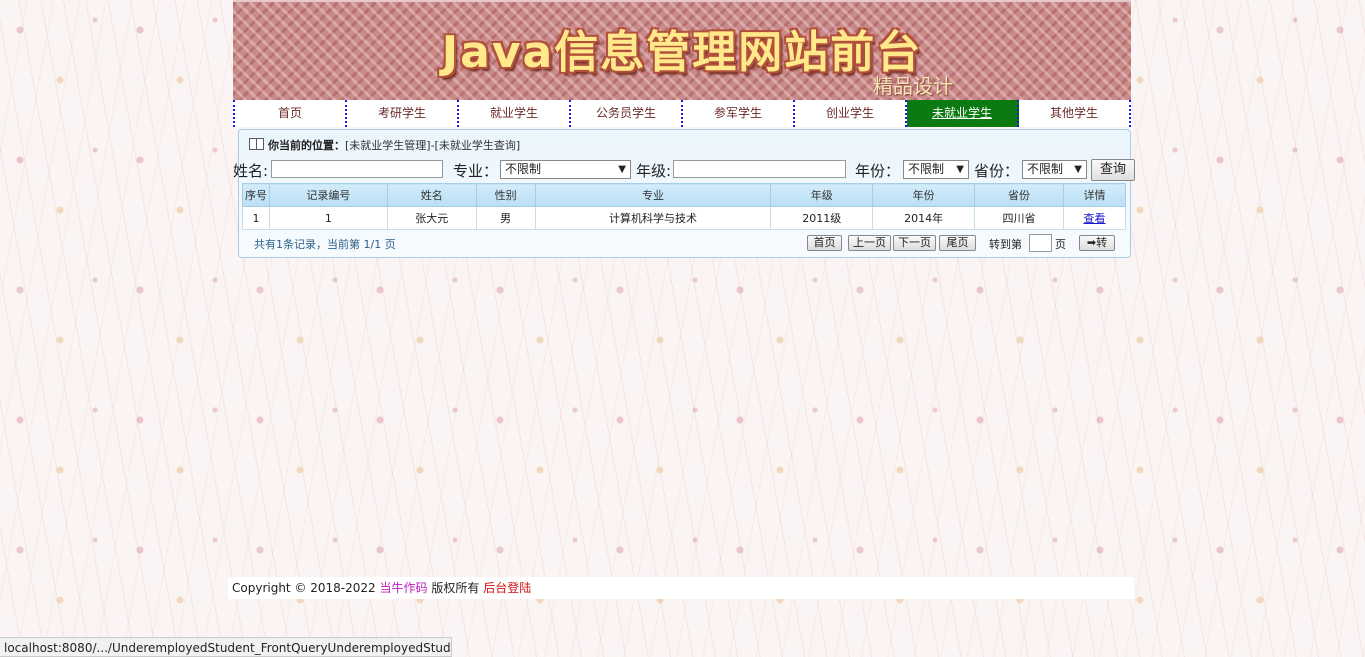 Image resolution: width=1365 pixels, height=657 pixels. I want to click on site-banner: Java信息管理网站前台 精品设计, so click(682, 51).